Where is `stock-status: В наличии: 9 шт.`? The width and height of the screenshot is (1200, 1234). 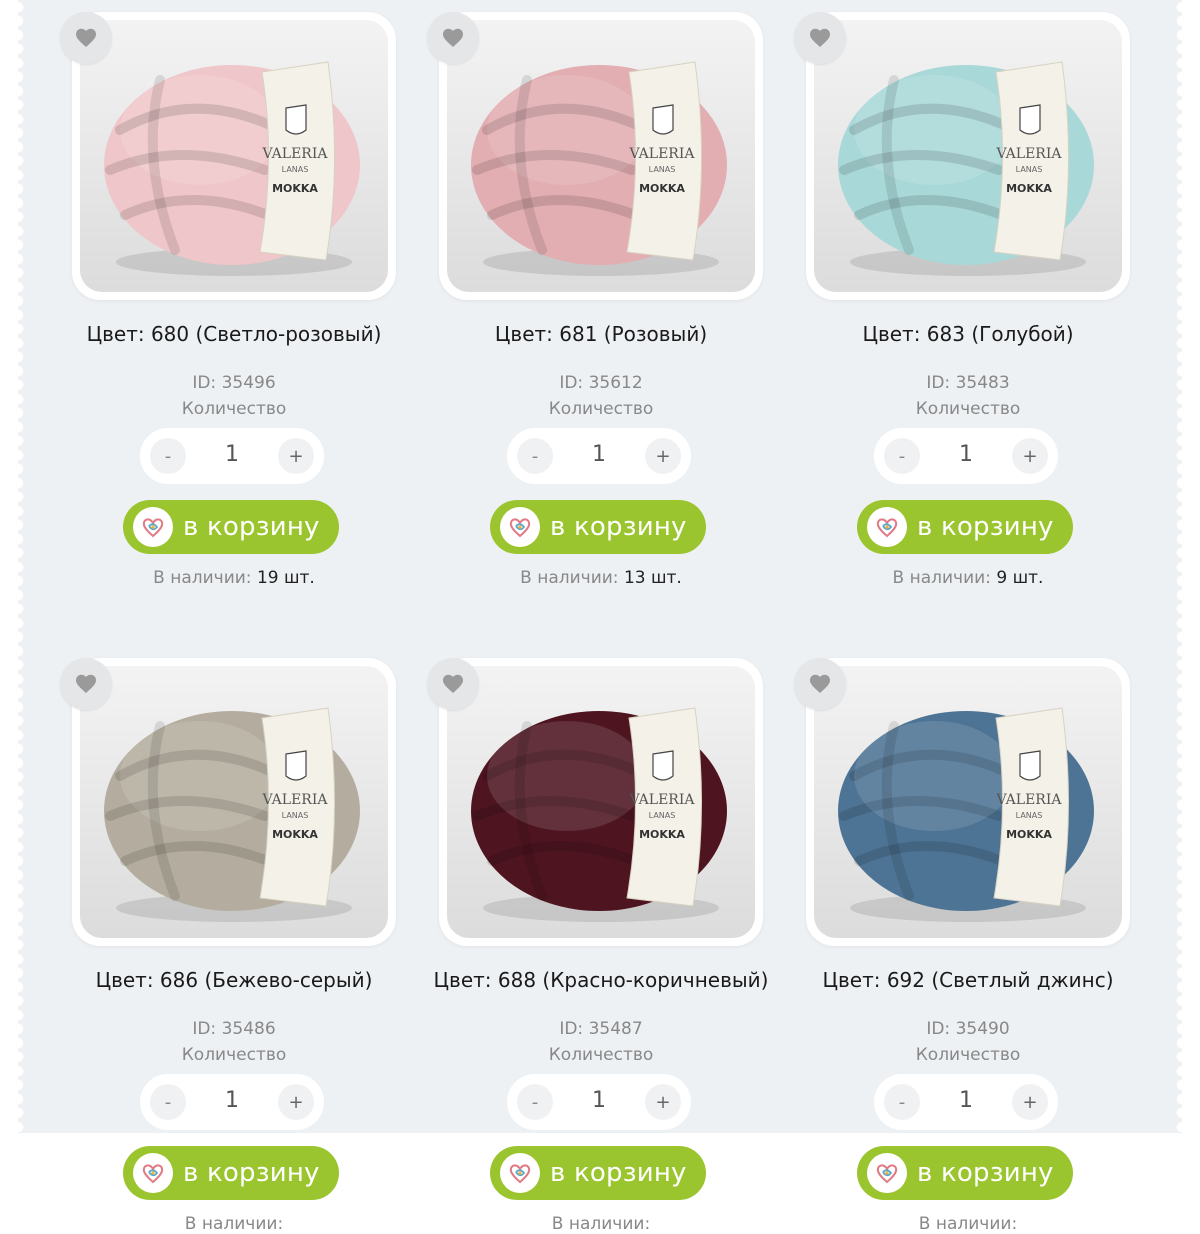
stock-status: В наличии: 9 шт. is located at coordinates (968, 578).